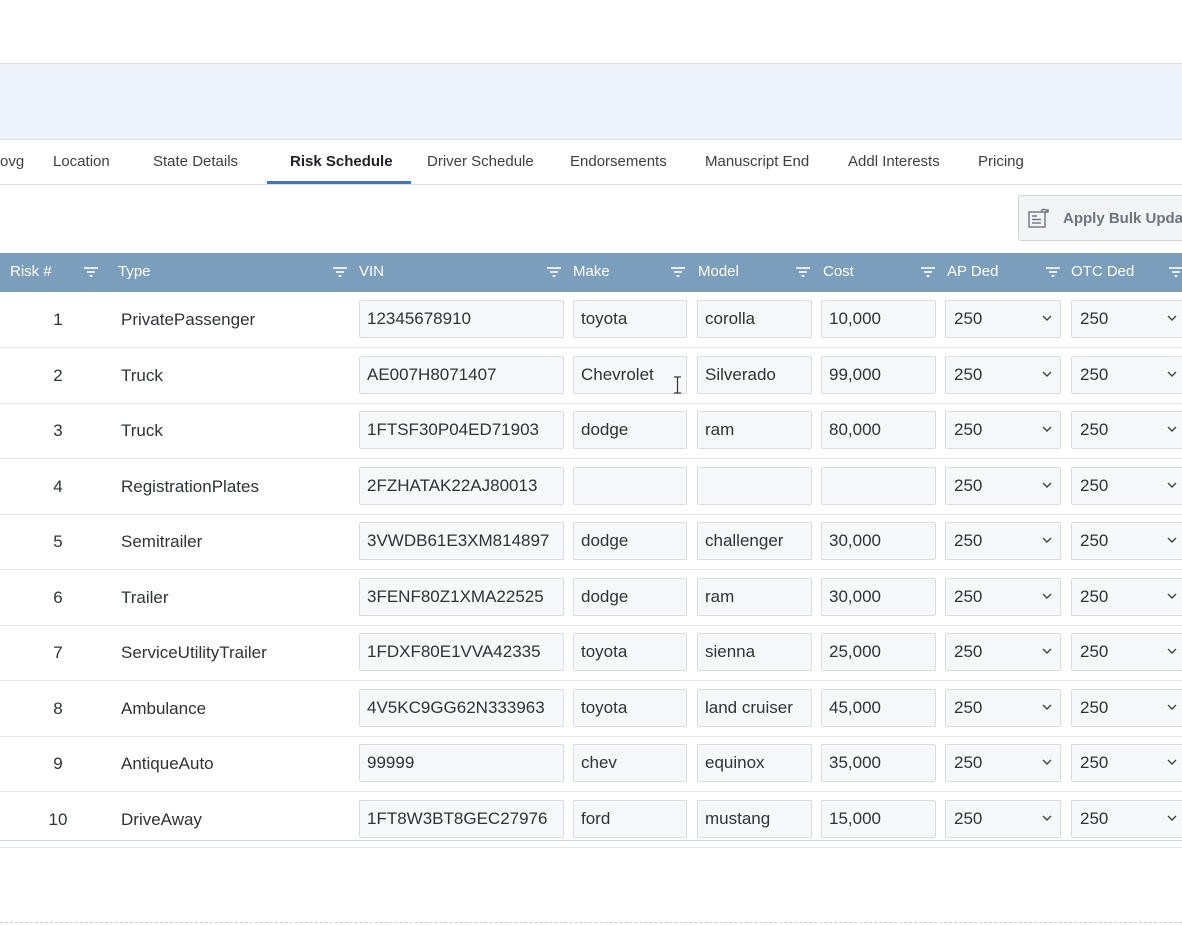 The height and width of the screenshot is (925, 1182). Describe the element at coordinates (461, 652) in the screenshot. I see `vin-field: 1FDXF80E1VVA42335` at that location.